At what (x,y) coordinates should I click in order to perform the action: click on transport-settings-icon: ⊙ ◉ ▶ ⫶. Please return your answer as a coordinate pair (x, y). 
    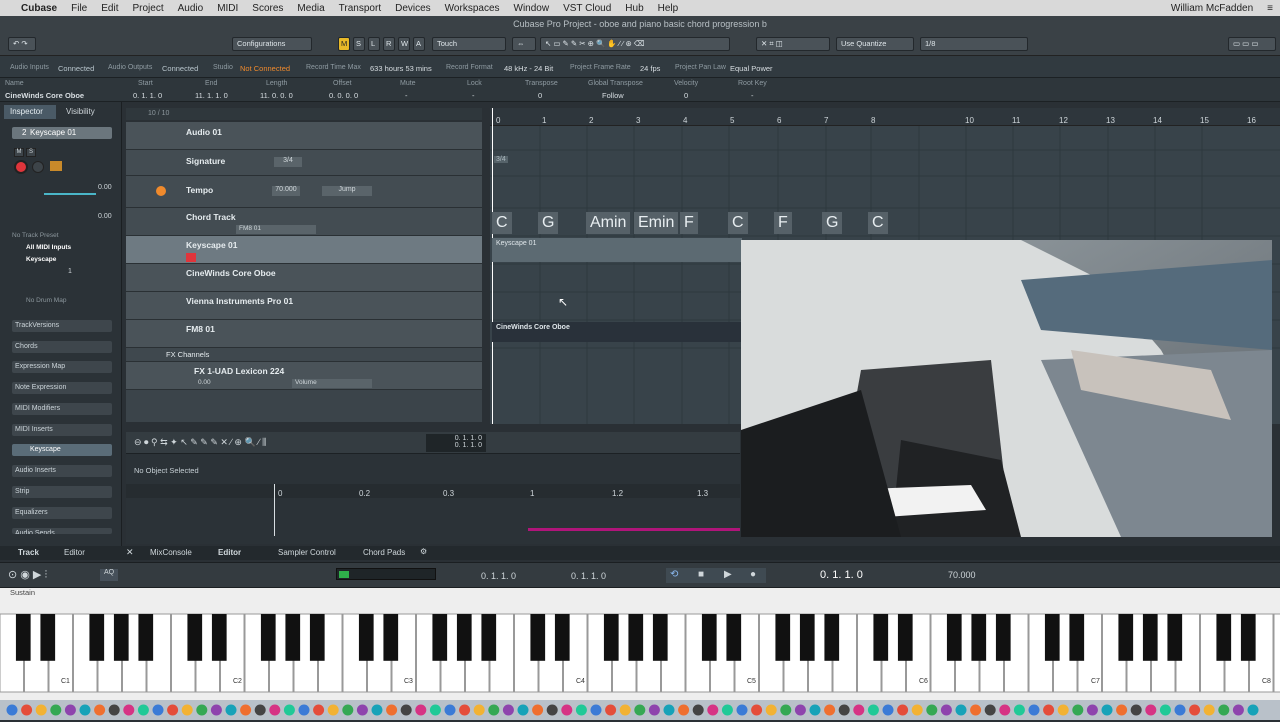
    Looking at the image, I should click on (27, 575).